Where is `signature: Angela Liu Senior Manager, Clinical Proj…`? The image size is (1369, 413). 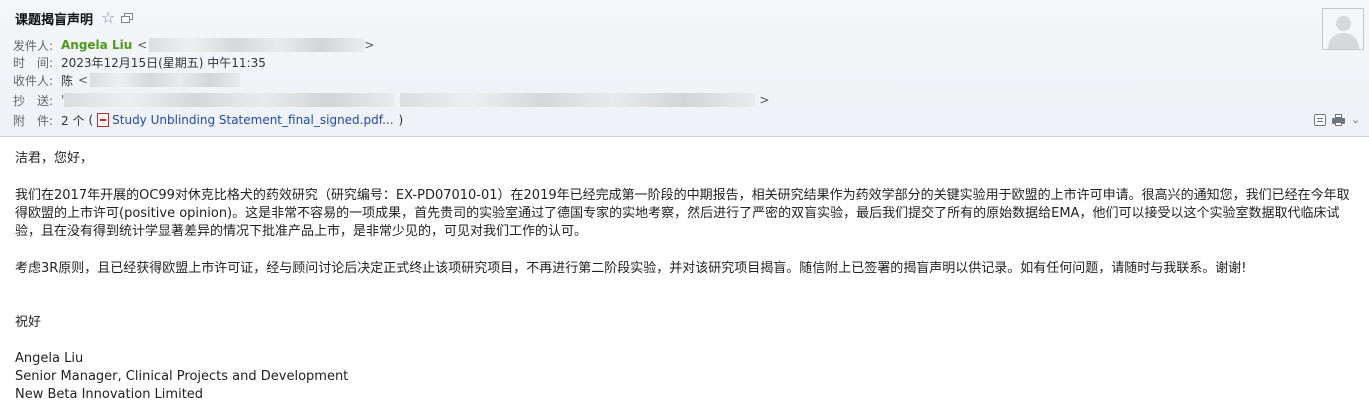 signature: Angela Liu Senior Manager, Clinical Proj… is located at coordinates (181, 377).